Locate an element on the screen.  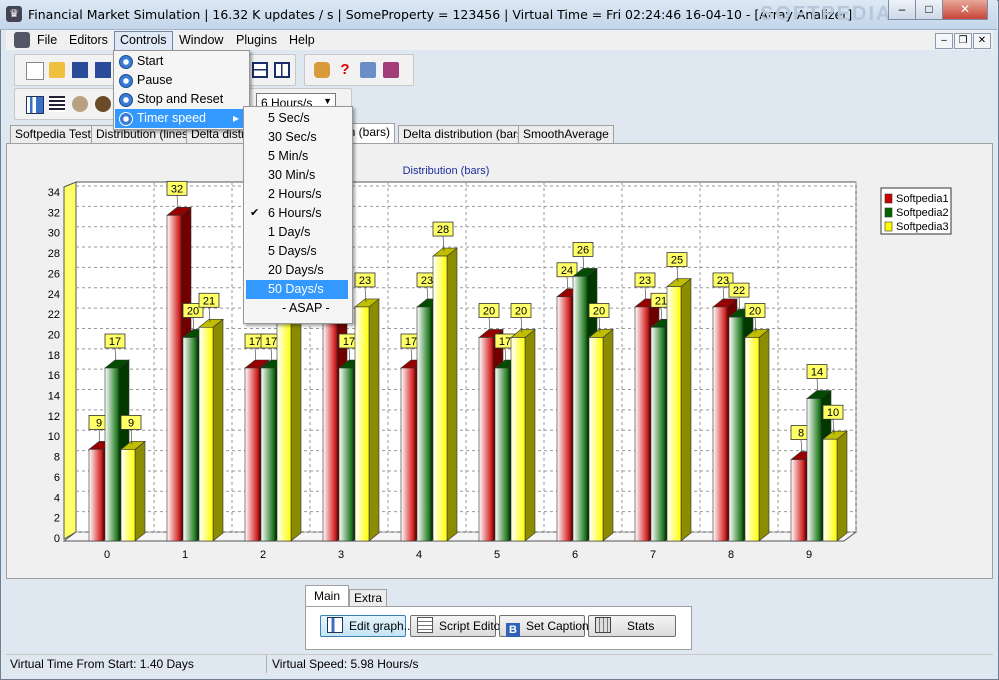
timer-speed-item: 30 Sec/s is located at coordinates (297, 137).